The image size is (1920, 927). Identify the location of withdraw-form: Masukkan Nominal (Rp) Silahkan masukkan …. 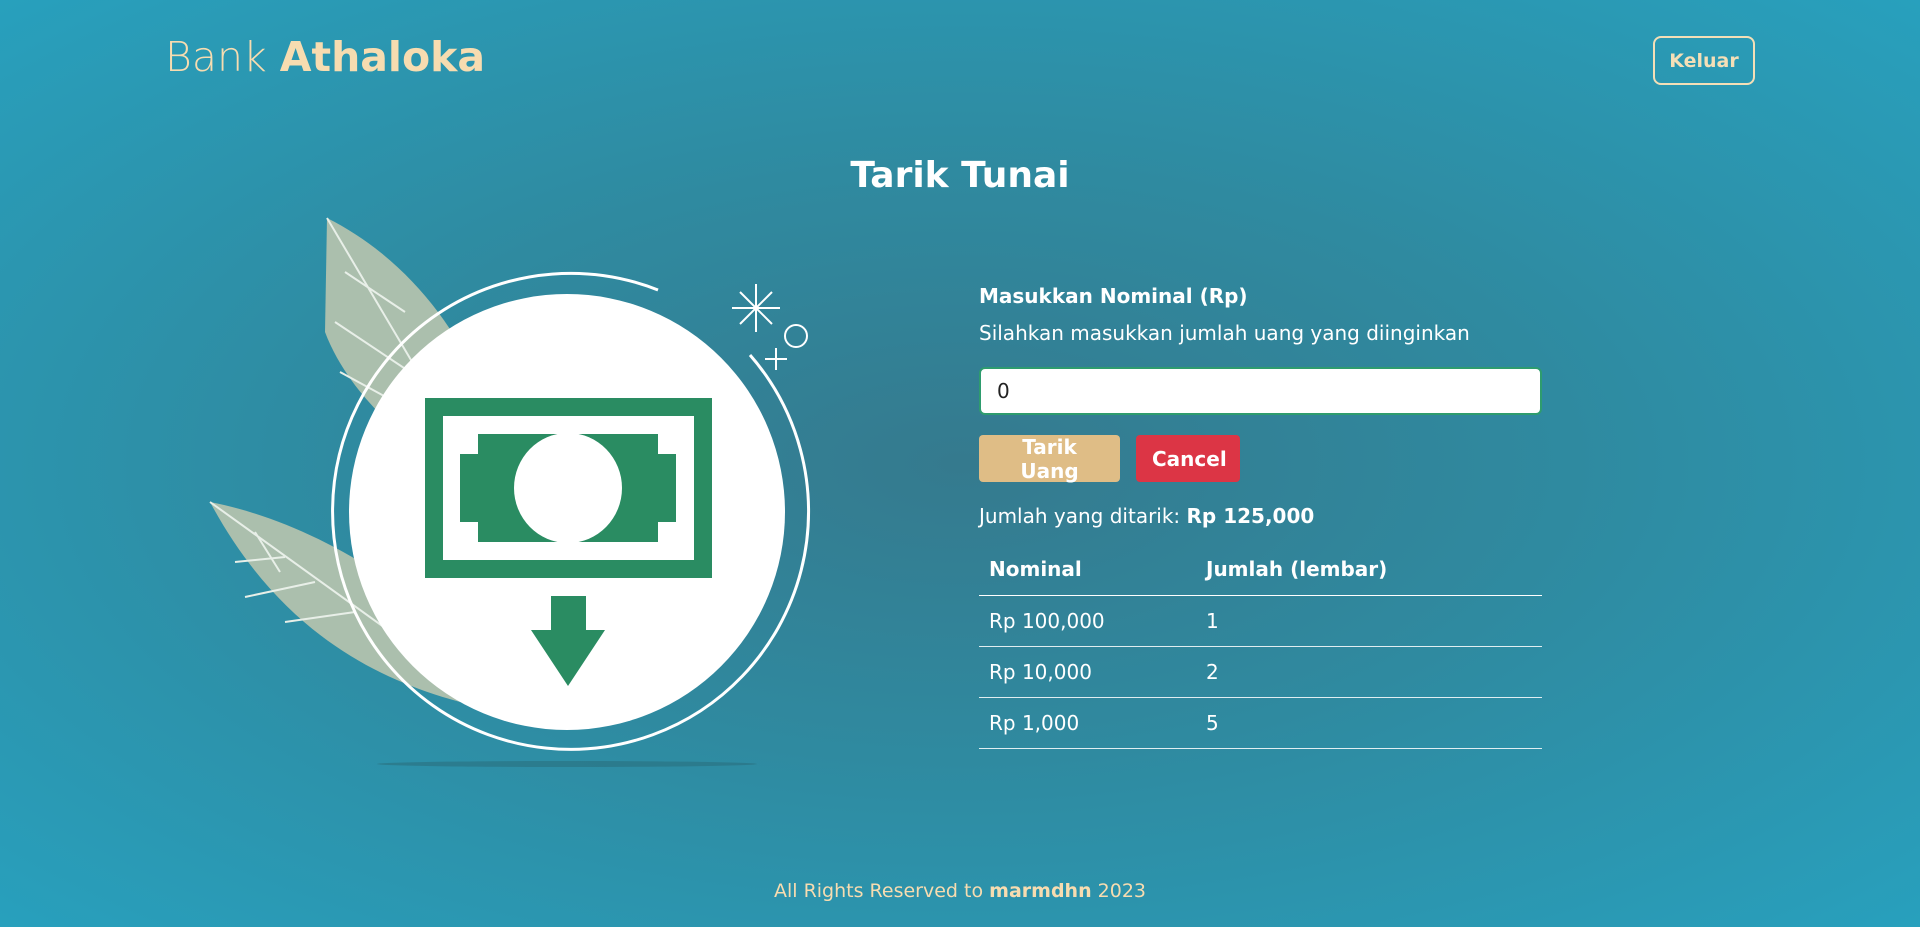
(1260, 516).